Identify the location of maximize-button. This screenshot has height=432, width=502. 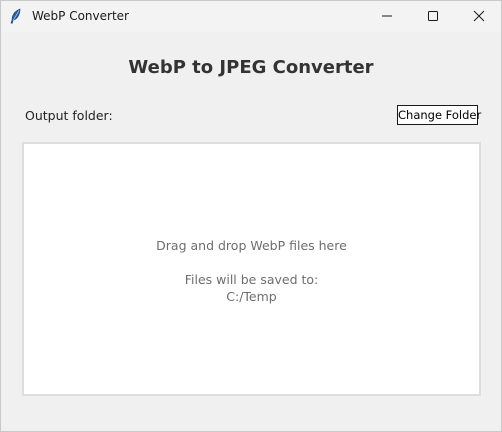
(433, 16).